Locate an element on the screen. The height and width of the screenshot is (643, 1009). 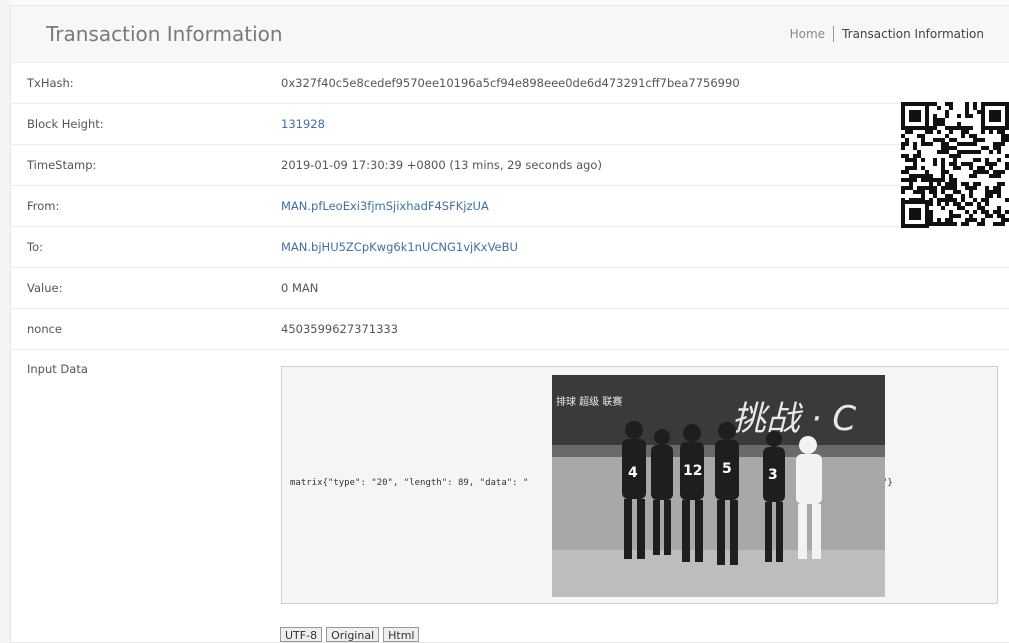
table-row-to: To: MAN.bjHU5ZCpKwg6k1nUCNG1vjKxVeBU is located at coordinates (510, 247).